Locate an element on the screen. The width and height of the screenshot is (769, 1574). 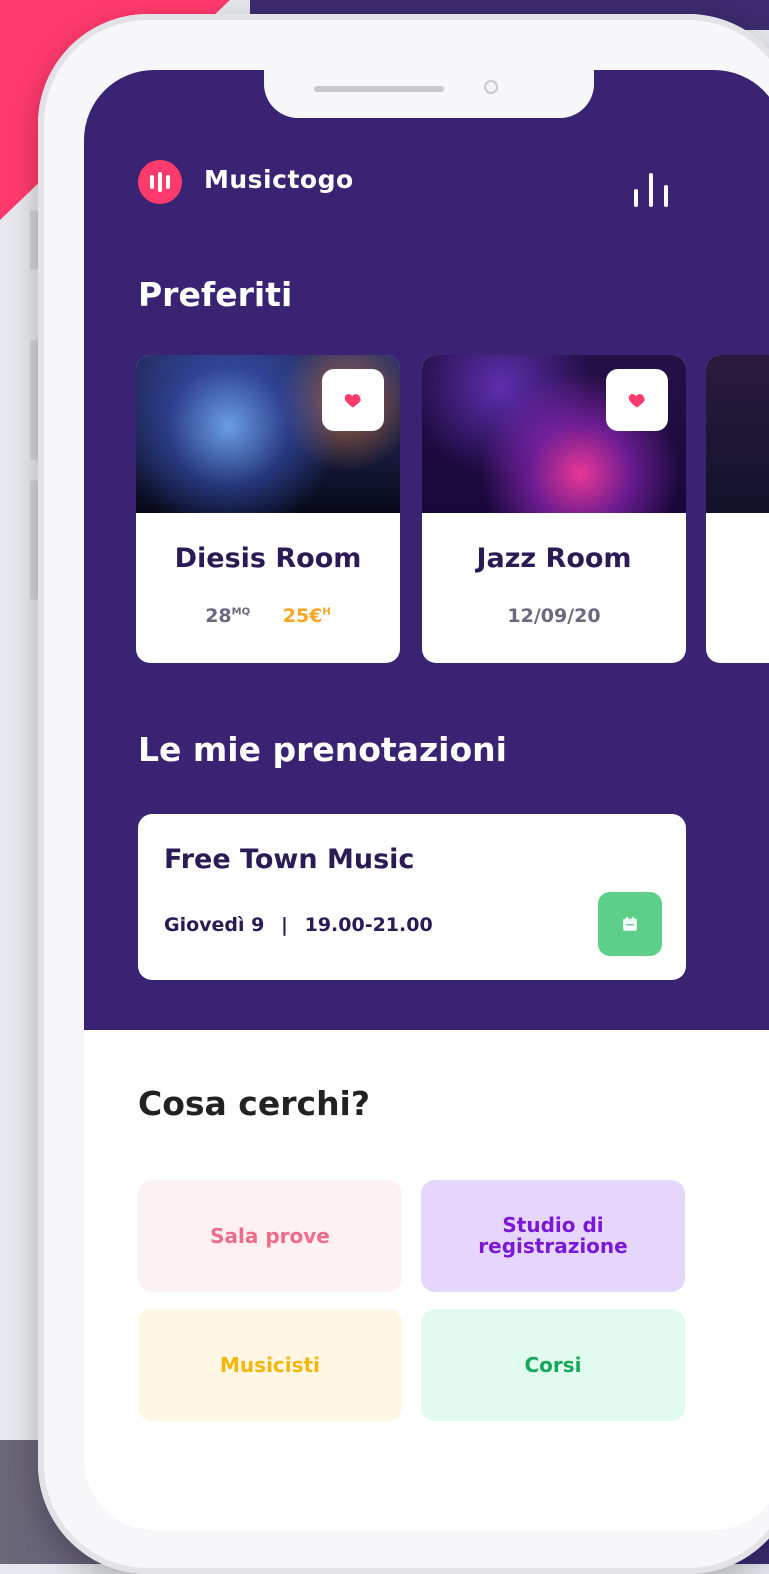
booking-hours: 19.00-21.00 is located at coordinates (368, 925).